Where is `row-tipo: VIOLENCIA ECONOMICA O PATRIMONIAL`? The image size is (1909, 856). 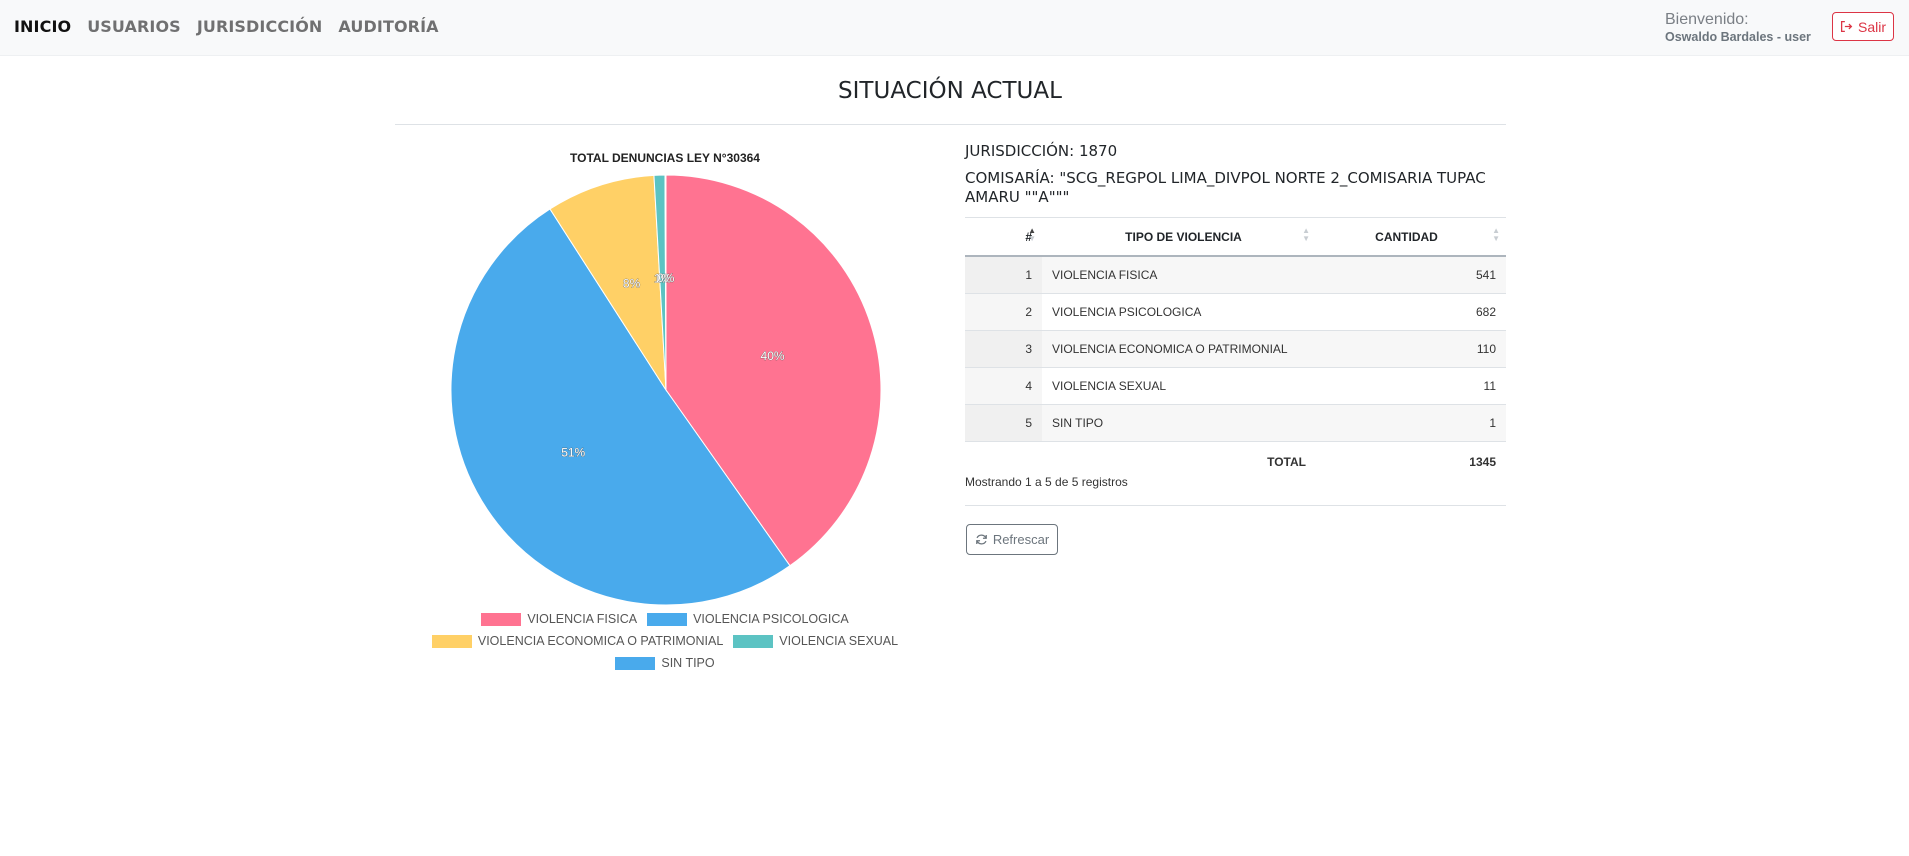 row-tipo: VIOLENCIA ECONOMICA O PATRIMONIAL is located at coordinates (1179, 349).